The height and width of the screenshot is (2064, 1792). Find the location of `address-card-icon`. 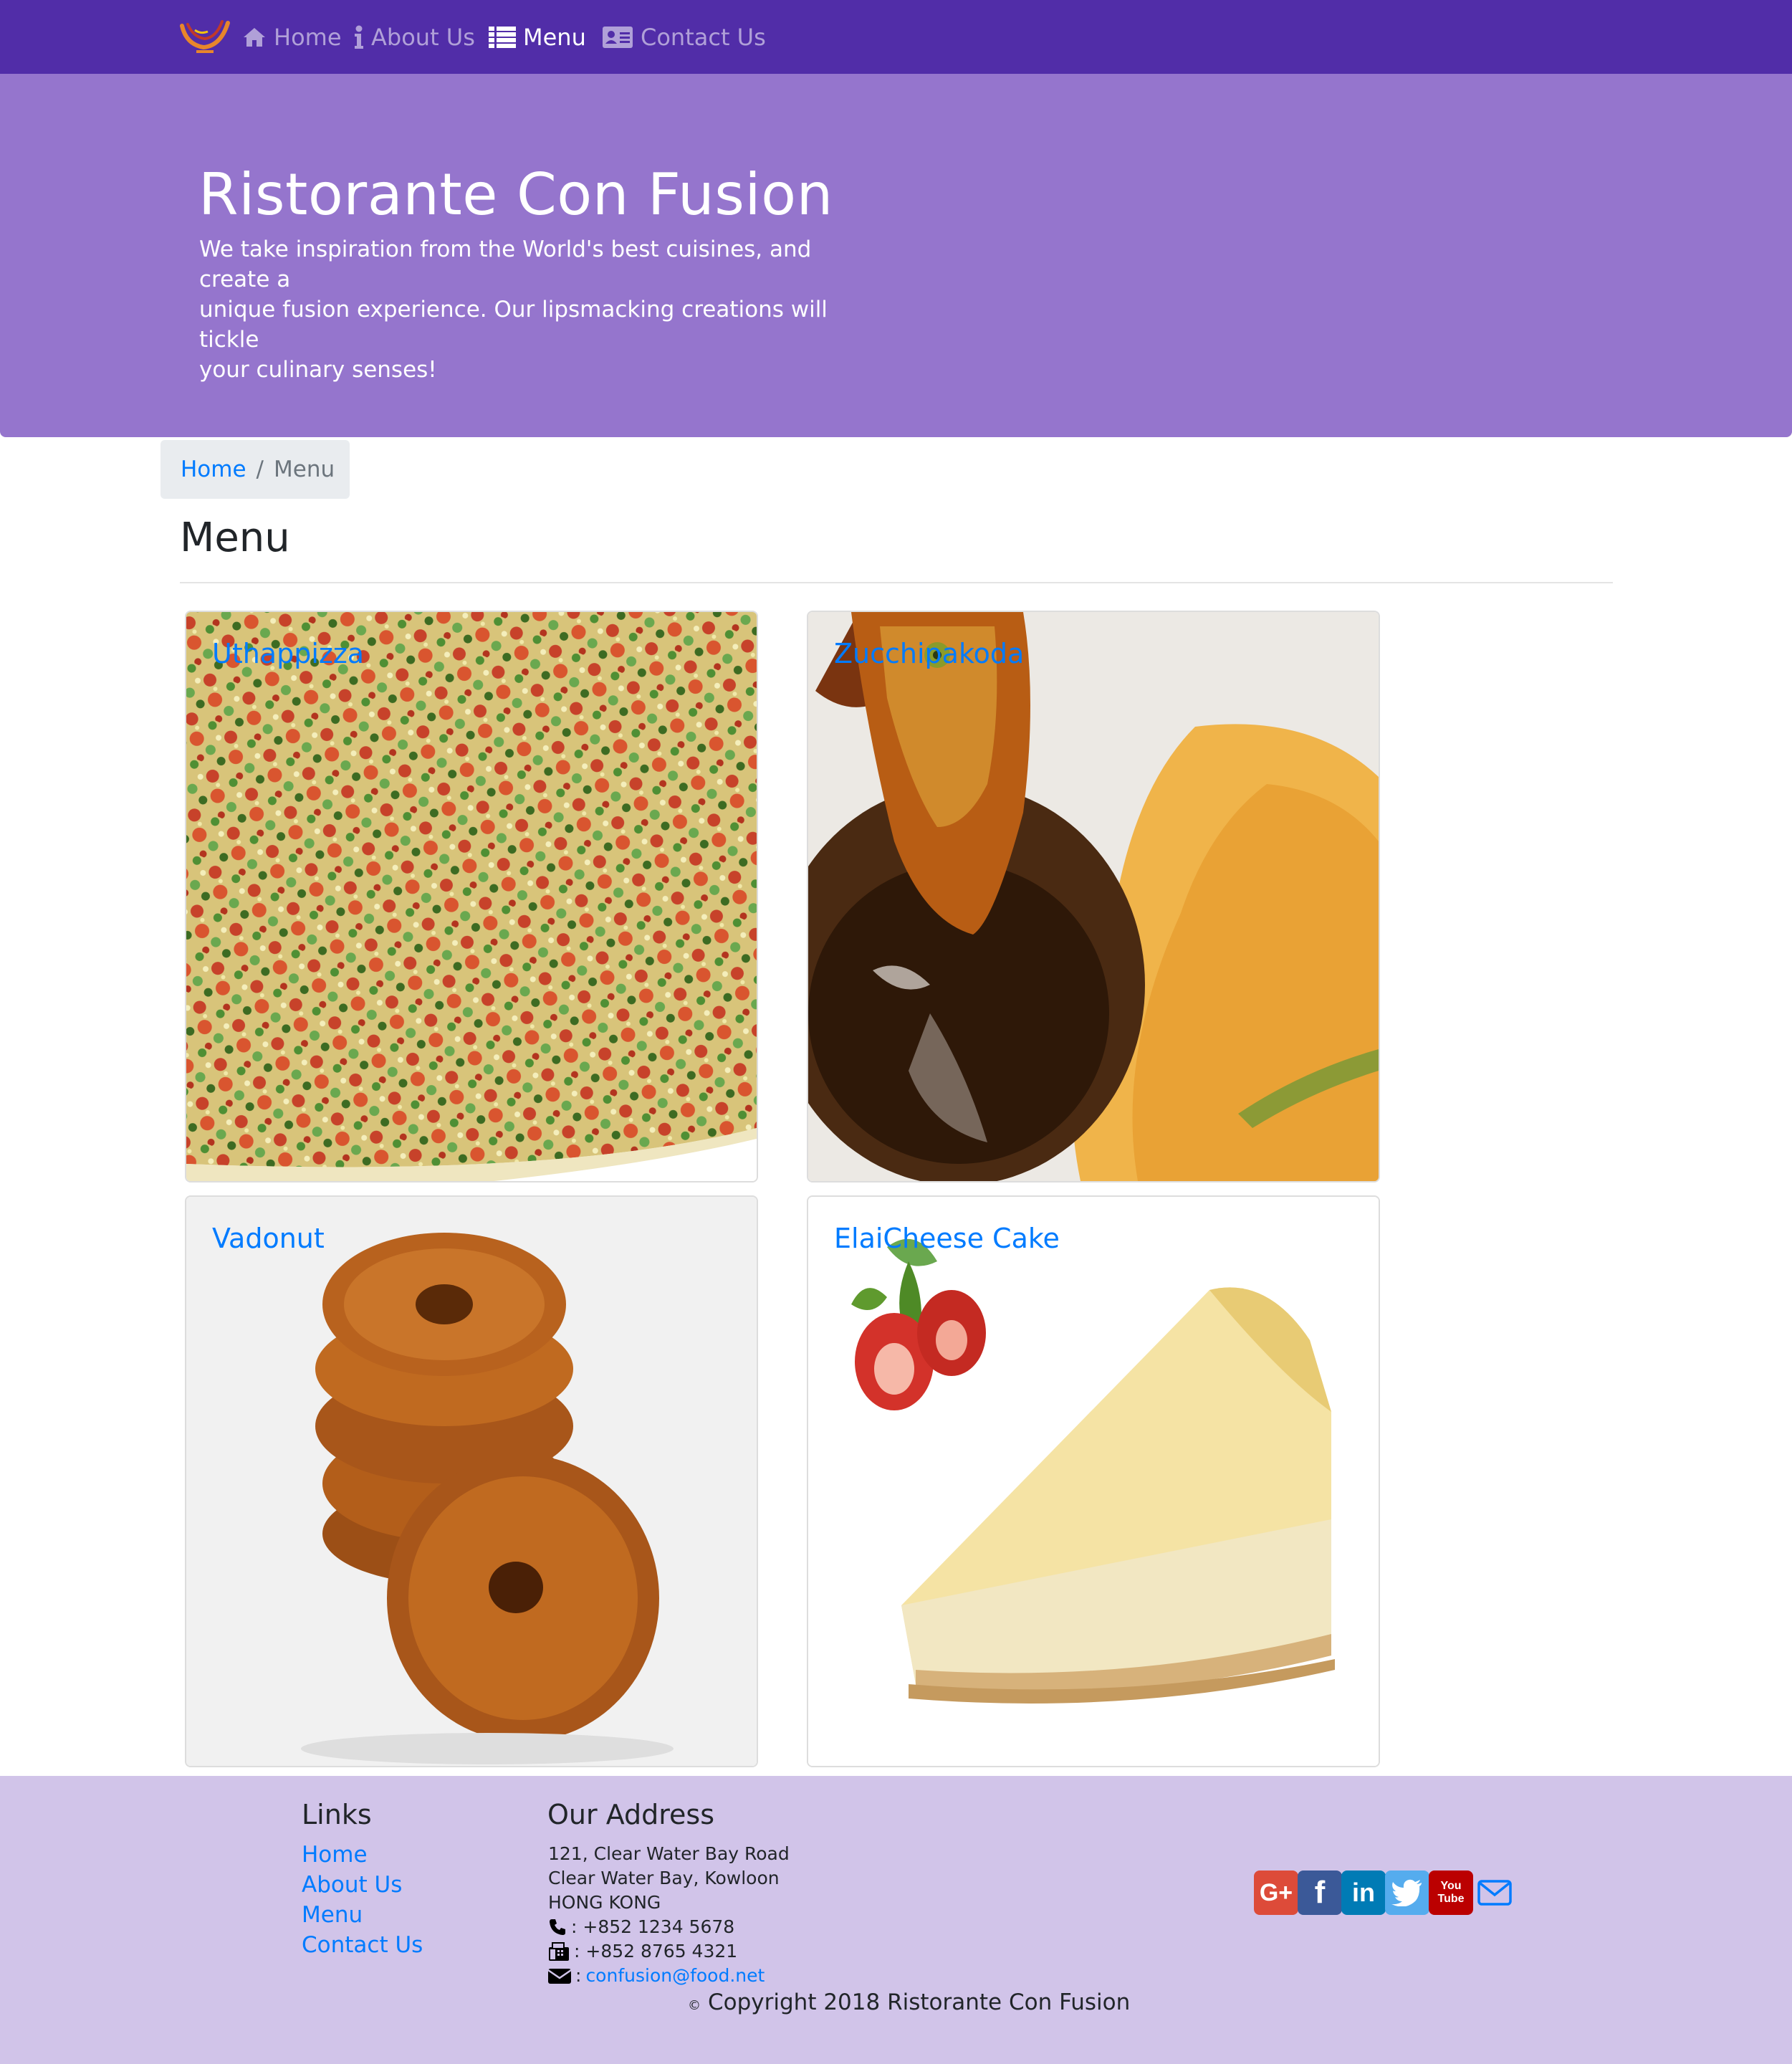

address-card-icon is located at coordinates (618, 37).